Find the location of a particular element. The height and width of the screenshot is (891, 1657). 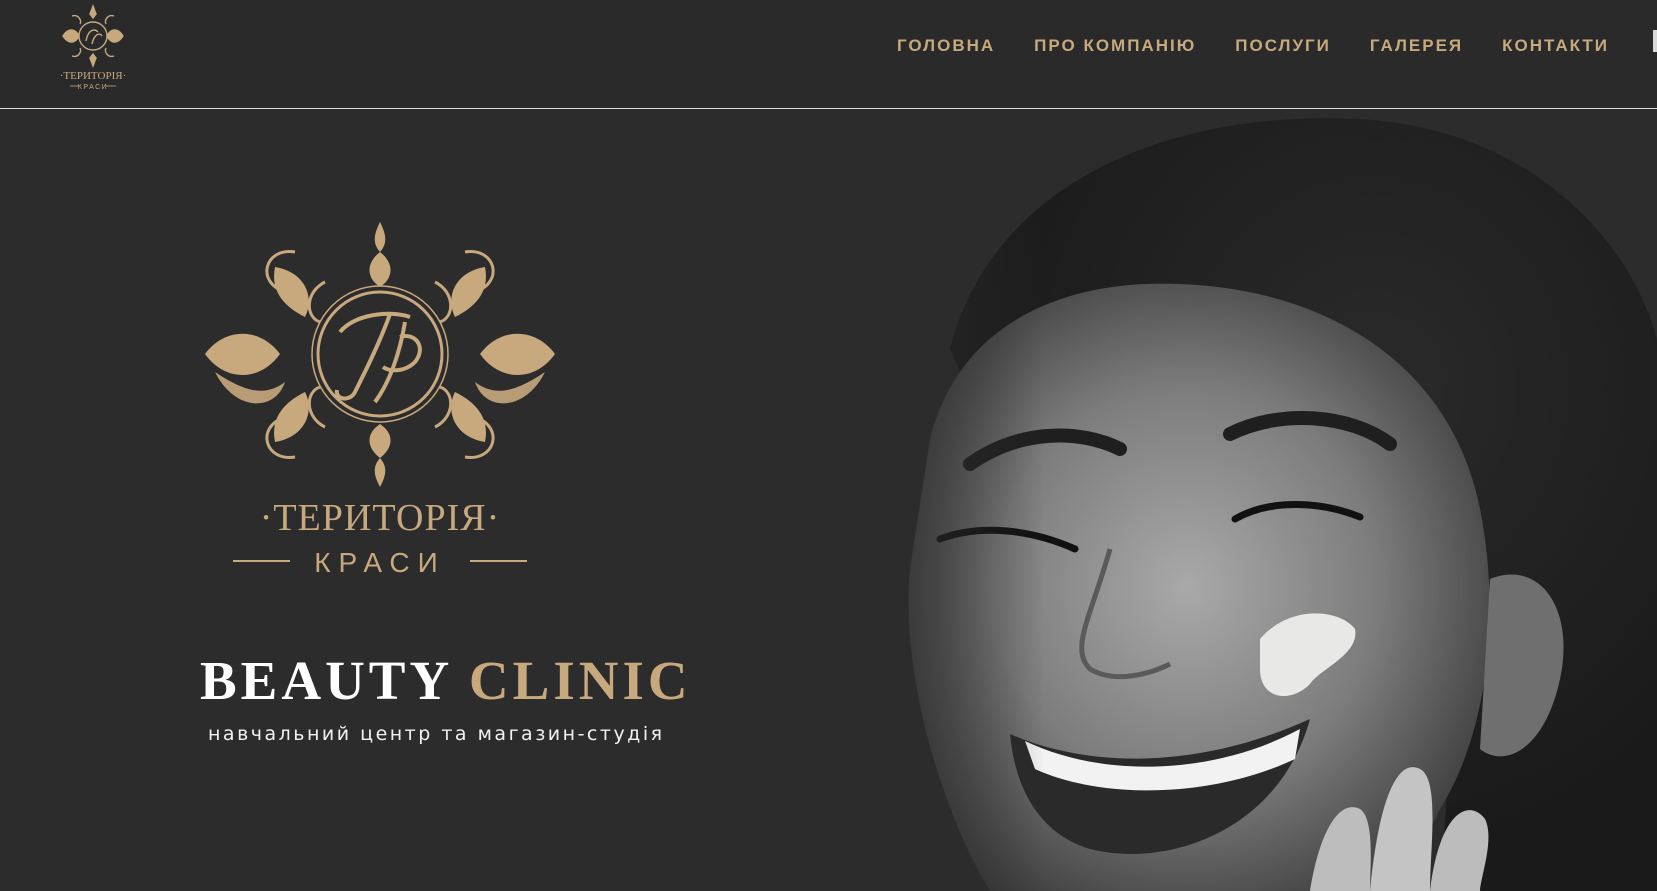

nav-item-gallery: ГАЛЕРЕЯ is located at coordinates (1416, 46).